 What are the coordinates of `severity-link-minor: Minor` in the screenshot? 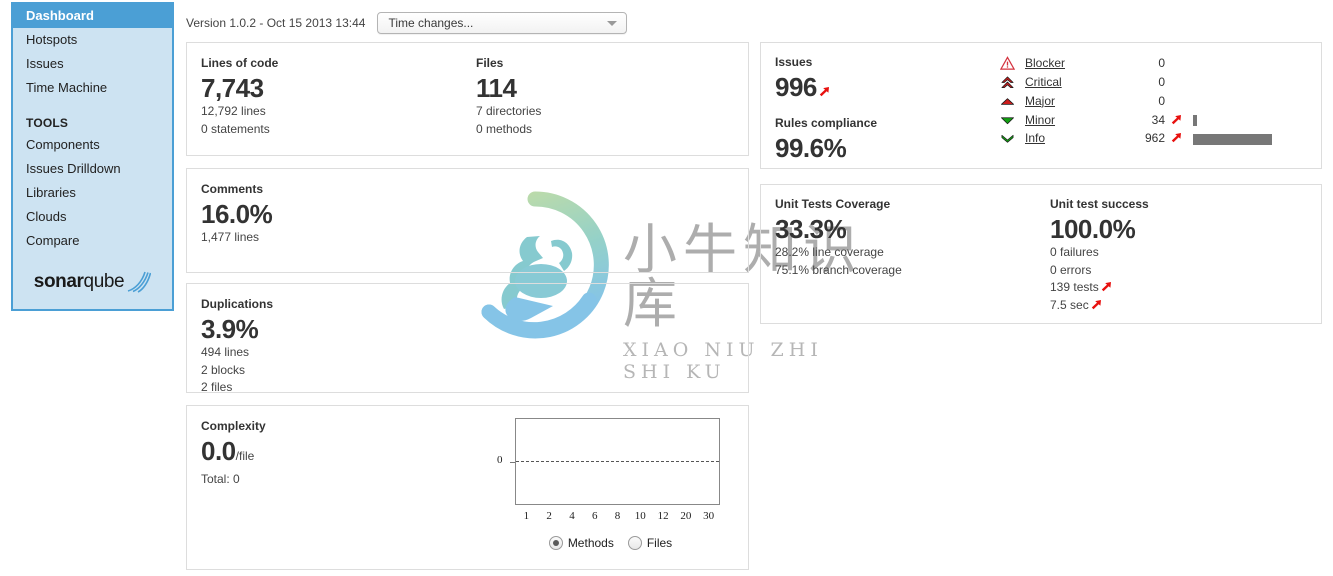 It's located at (1040, 120).